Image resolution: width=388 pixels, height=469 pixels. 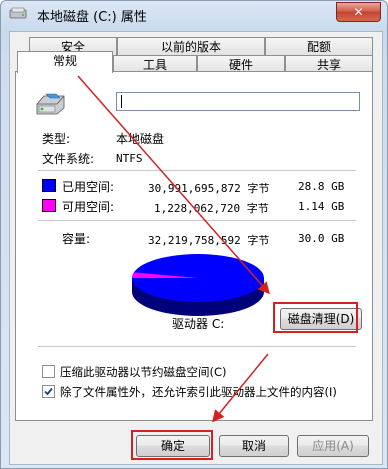 I want to click on type-label: 类型:, so click(x=56, y=139).